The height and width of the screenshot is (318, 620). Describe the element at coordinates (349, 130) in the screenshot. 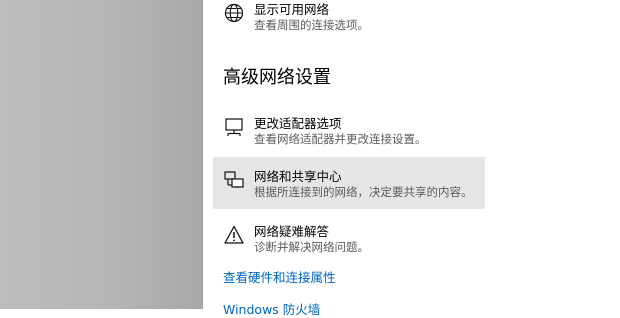

I see `change-adapter-options-item: 更改适配器选项 查看网络适配器并更改连接设置。` at that location.